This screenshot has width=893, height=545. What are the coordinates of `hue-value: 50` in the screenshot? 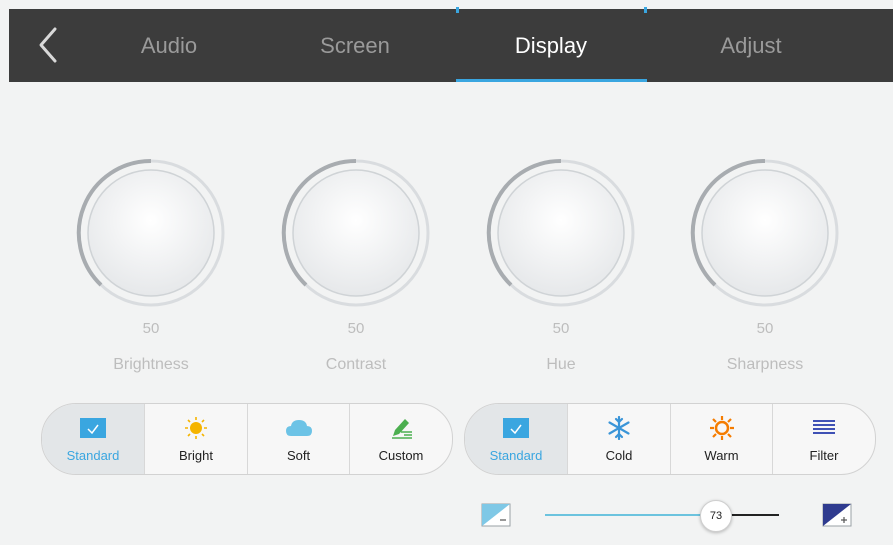 It's located at (561, 328).